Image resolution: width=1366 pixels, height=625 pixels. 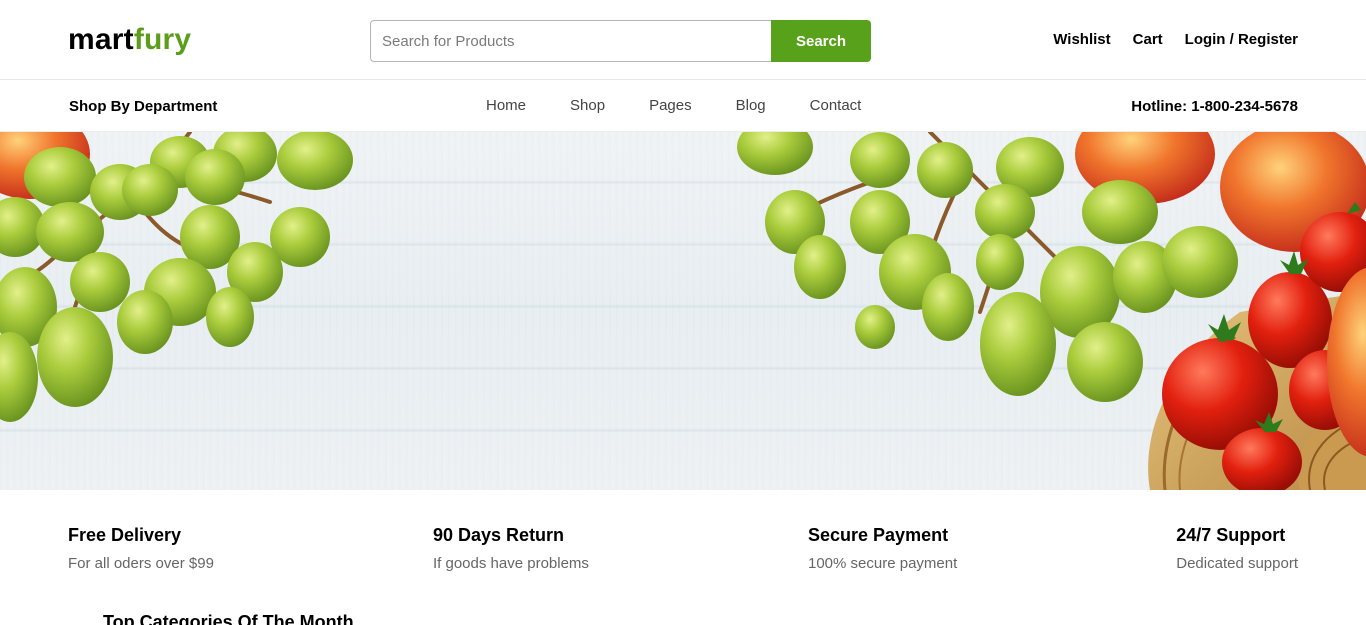 I want to click on feature-title: 90 Days Return, so click(x=499, y=535).